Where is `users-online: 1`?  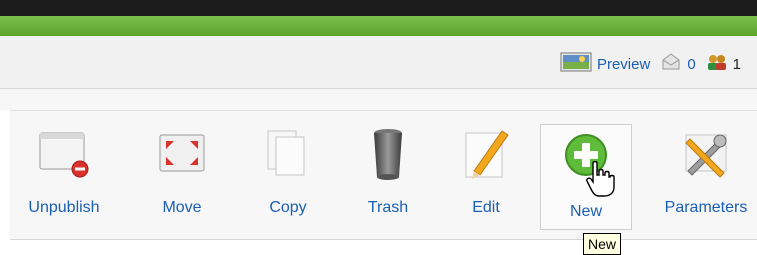 users-online: 1 is located at coordinates (723, 64).